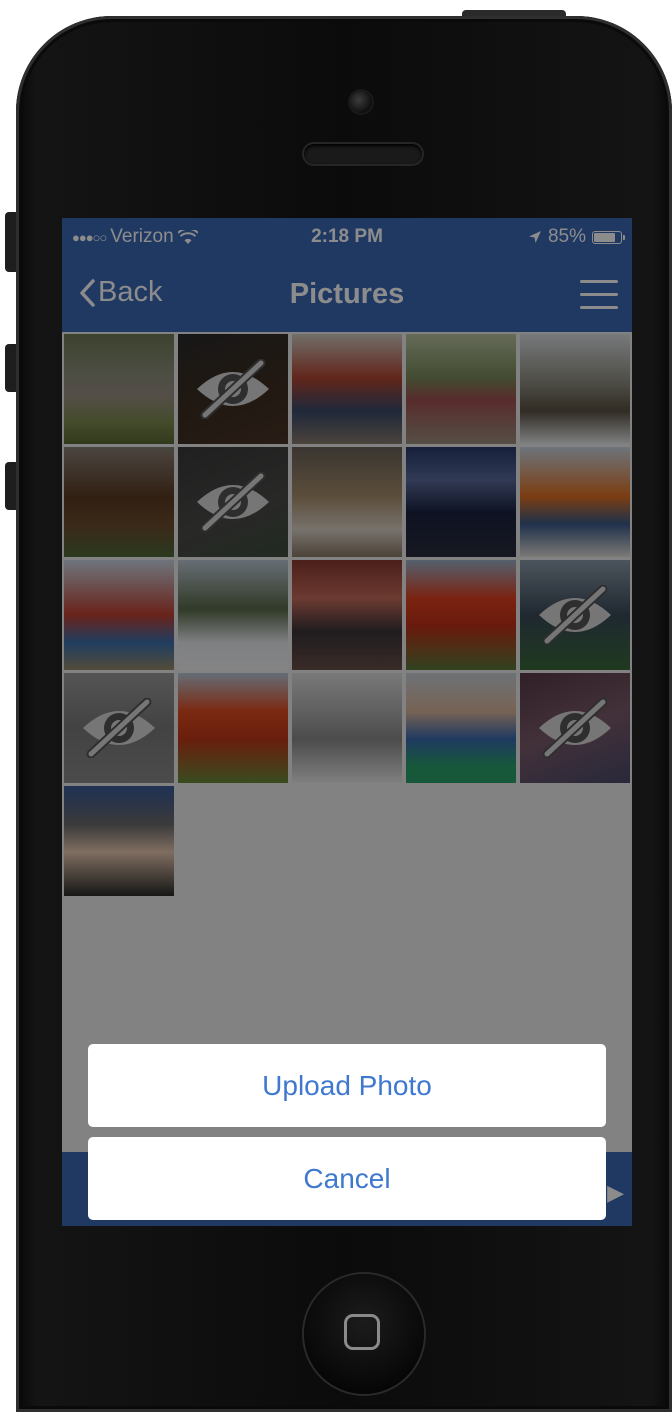 Image resolution: width=672 pixels, height=1412 pixels. Describe the element at coordinates (361, 102) in the screenshot. I see `front-camera` at that location.